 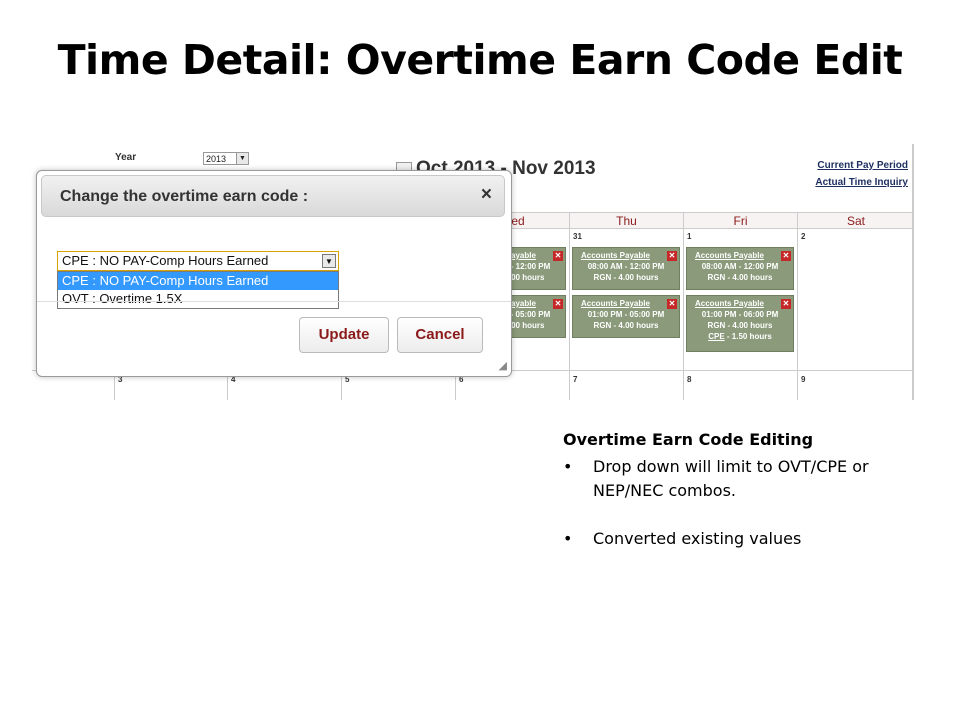 What do you see at coordinates (748, 336) in the screenshot?
I see `overtime-hours: - 1.50 hours` at bounding box center [748, 336].